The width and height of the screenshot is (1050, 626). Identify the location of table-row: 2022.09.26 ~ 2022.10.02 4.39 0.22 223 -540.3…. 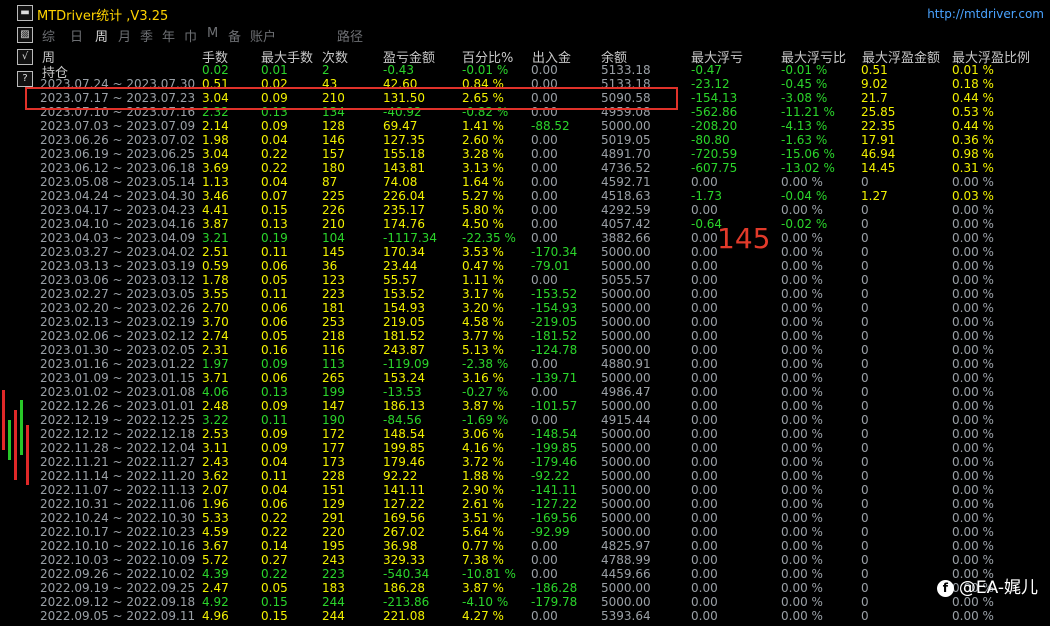
(520, 574).